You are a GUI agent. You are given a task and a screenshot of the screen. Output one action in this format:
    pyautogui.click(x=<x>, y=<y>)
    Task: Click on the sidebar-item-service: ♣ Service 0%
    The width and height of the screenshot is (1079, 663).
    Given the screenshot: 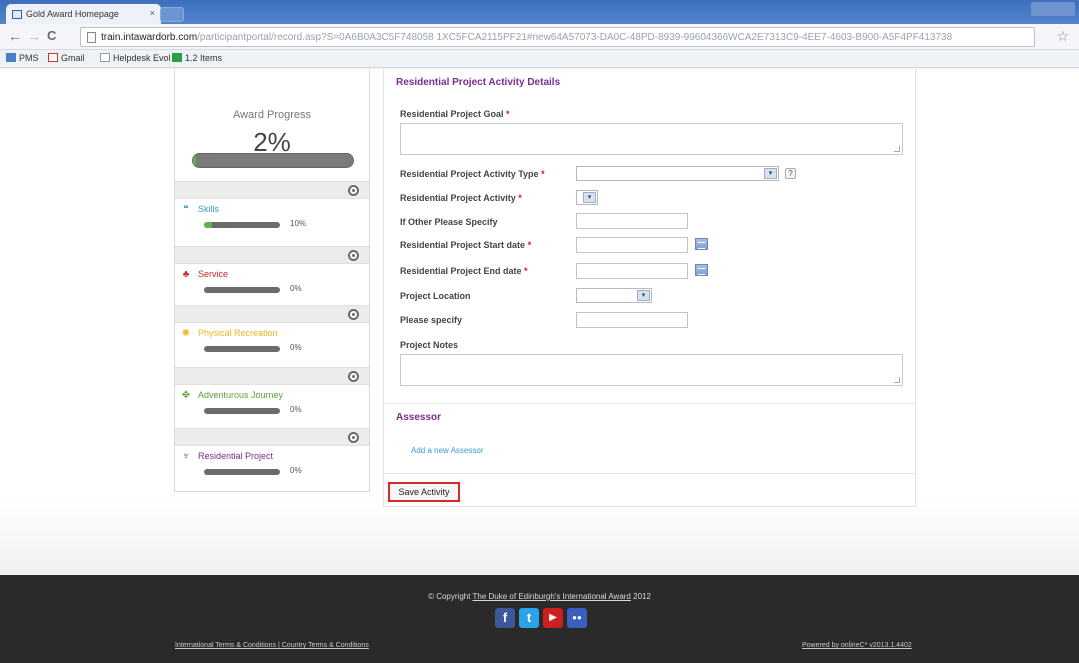 What is the action you would take?
    pyautogui.click(x=272, y=285)
    